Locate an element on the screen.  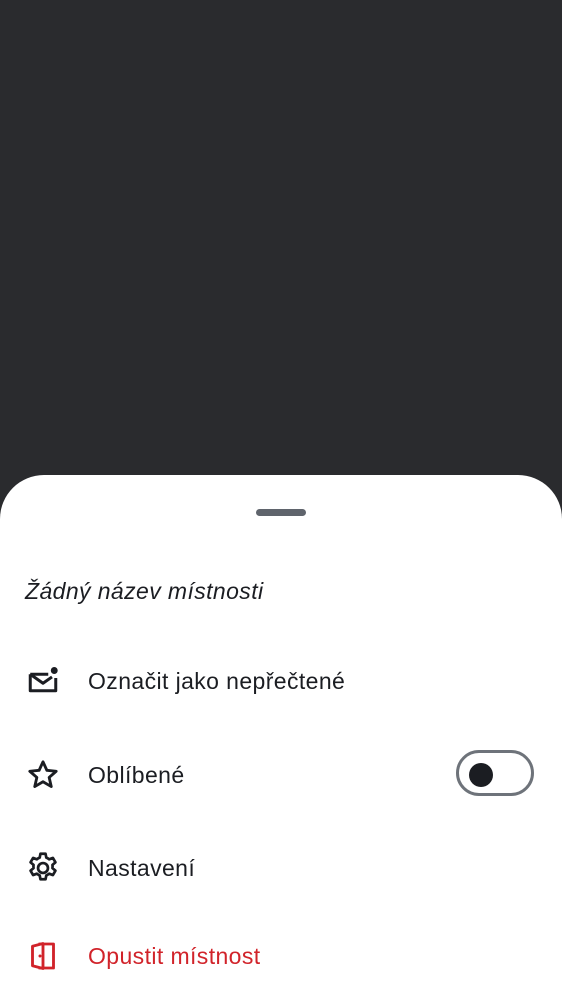
mark-unread-item: Označit jako nepřečtené is located at coordinates (281, 681).